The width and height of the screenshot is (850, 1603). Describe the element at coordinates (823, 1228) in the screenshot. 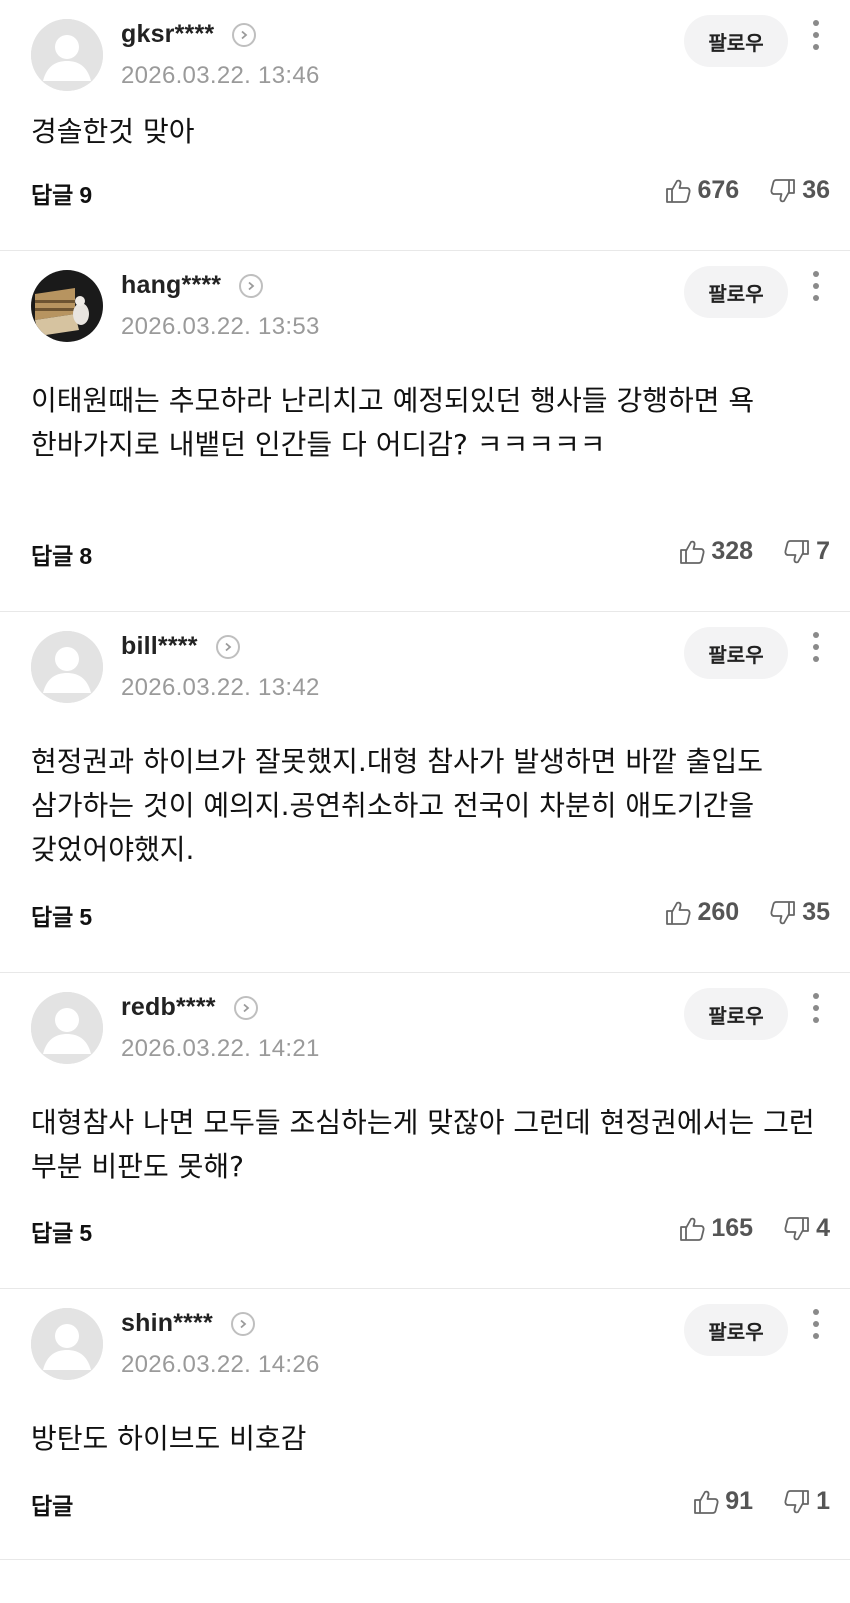

I see `dislike-count: 4` at that location.